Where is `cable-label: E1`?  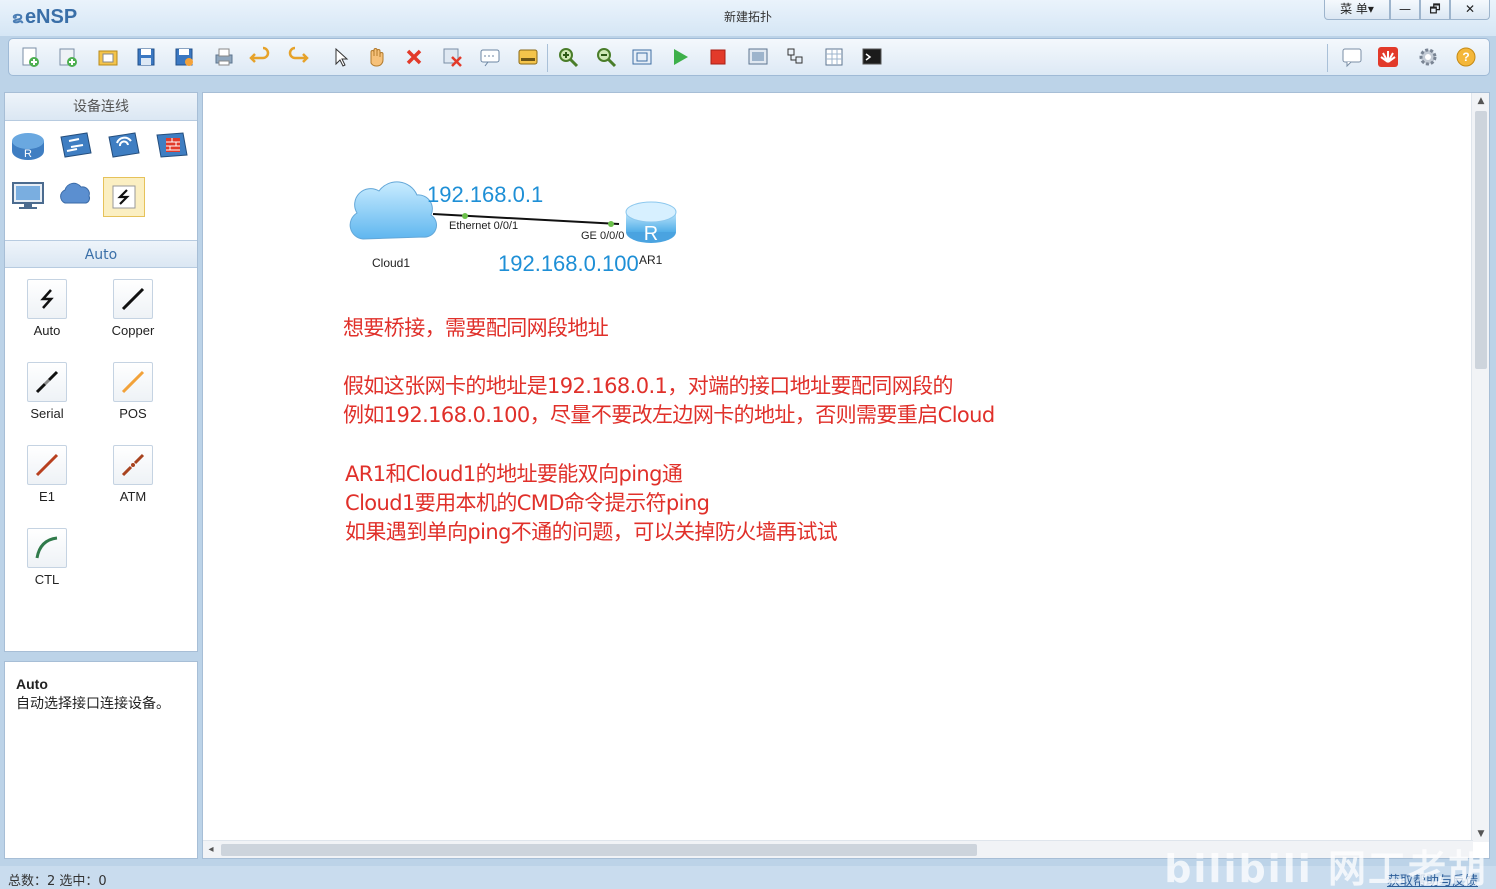 cable-label: E1 is located at coordinates (47, 496).